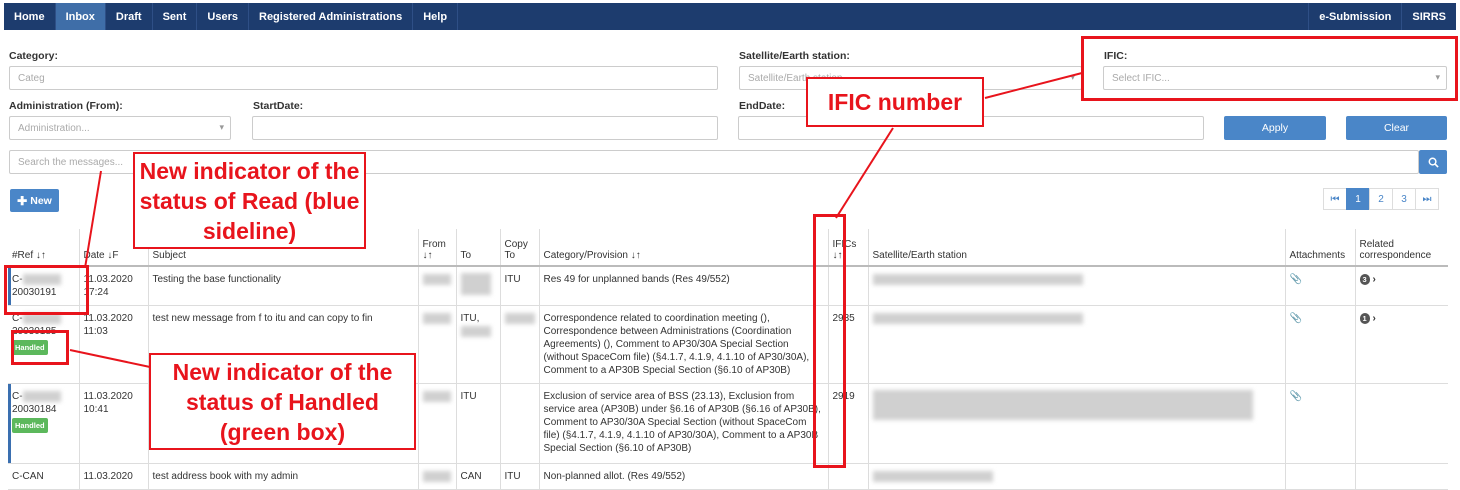  Describe the element at coordinates (1269, 68) in the screenshot. I see `ific-filter-highlight` at that location.